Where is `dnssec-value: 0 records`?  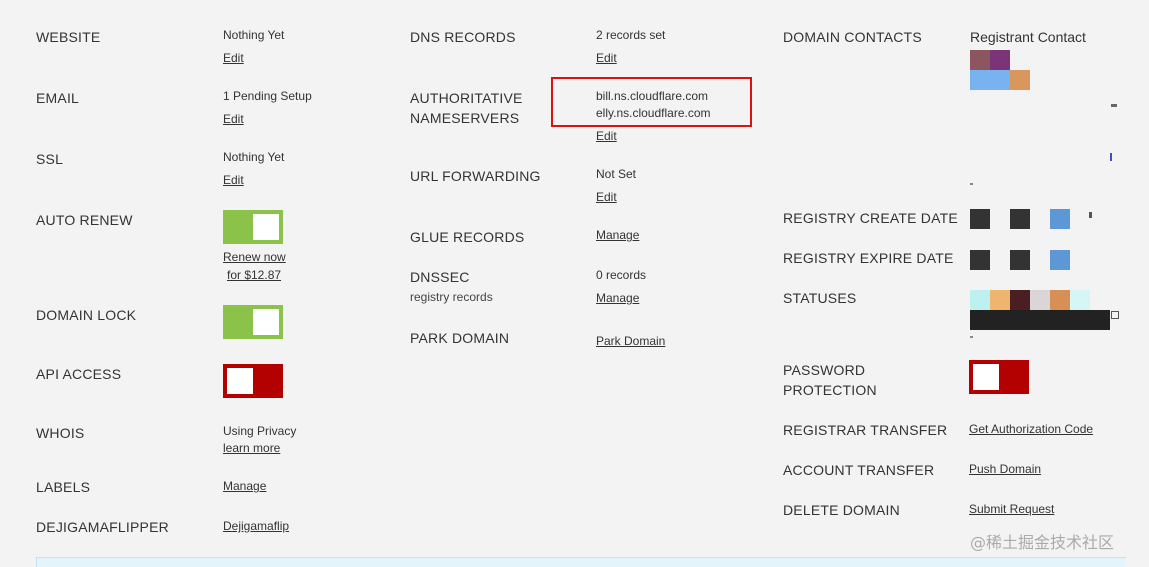 dnssec-value: 0 records is located at coordinates (621, 275).